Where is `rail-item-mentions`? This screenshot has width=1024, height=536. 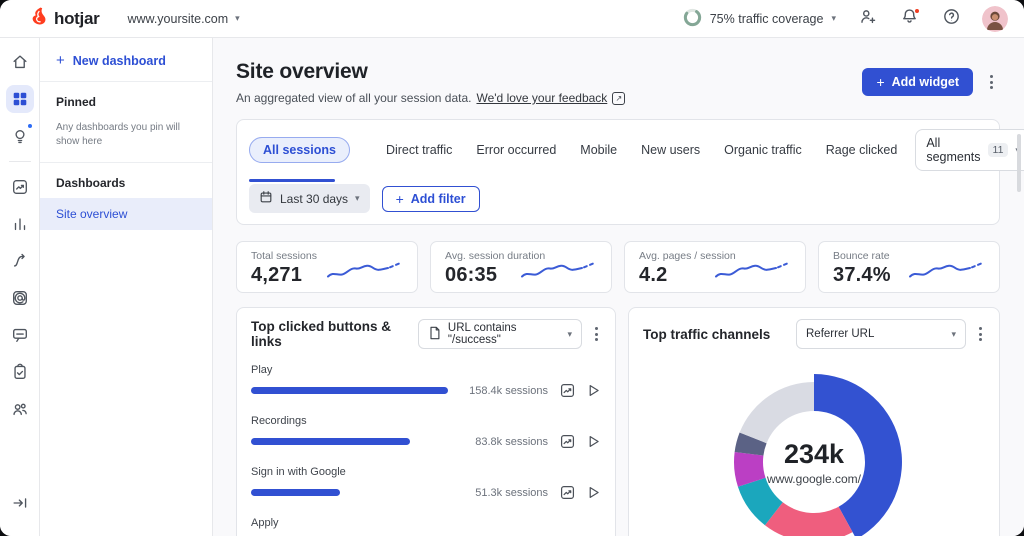
rail-item-mentions is located at coordinates (20, 298).